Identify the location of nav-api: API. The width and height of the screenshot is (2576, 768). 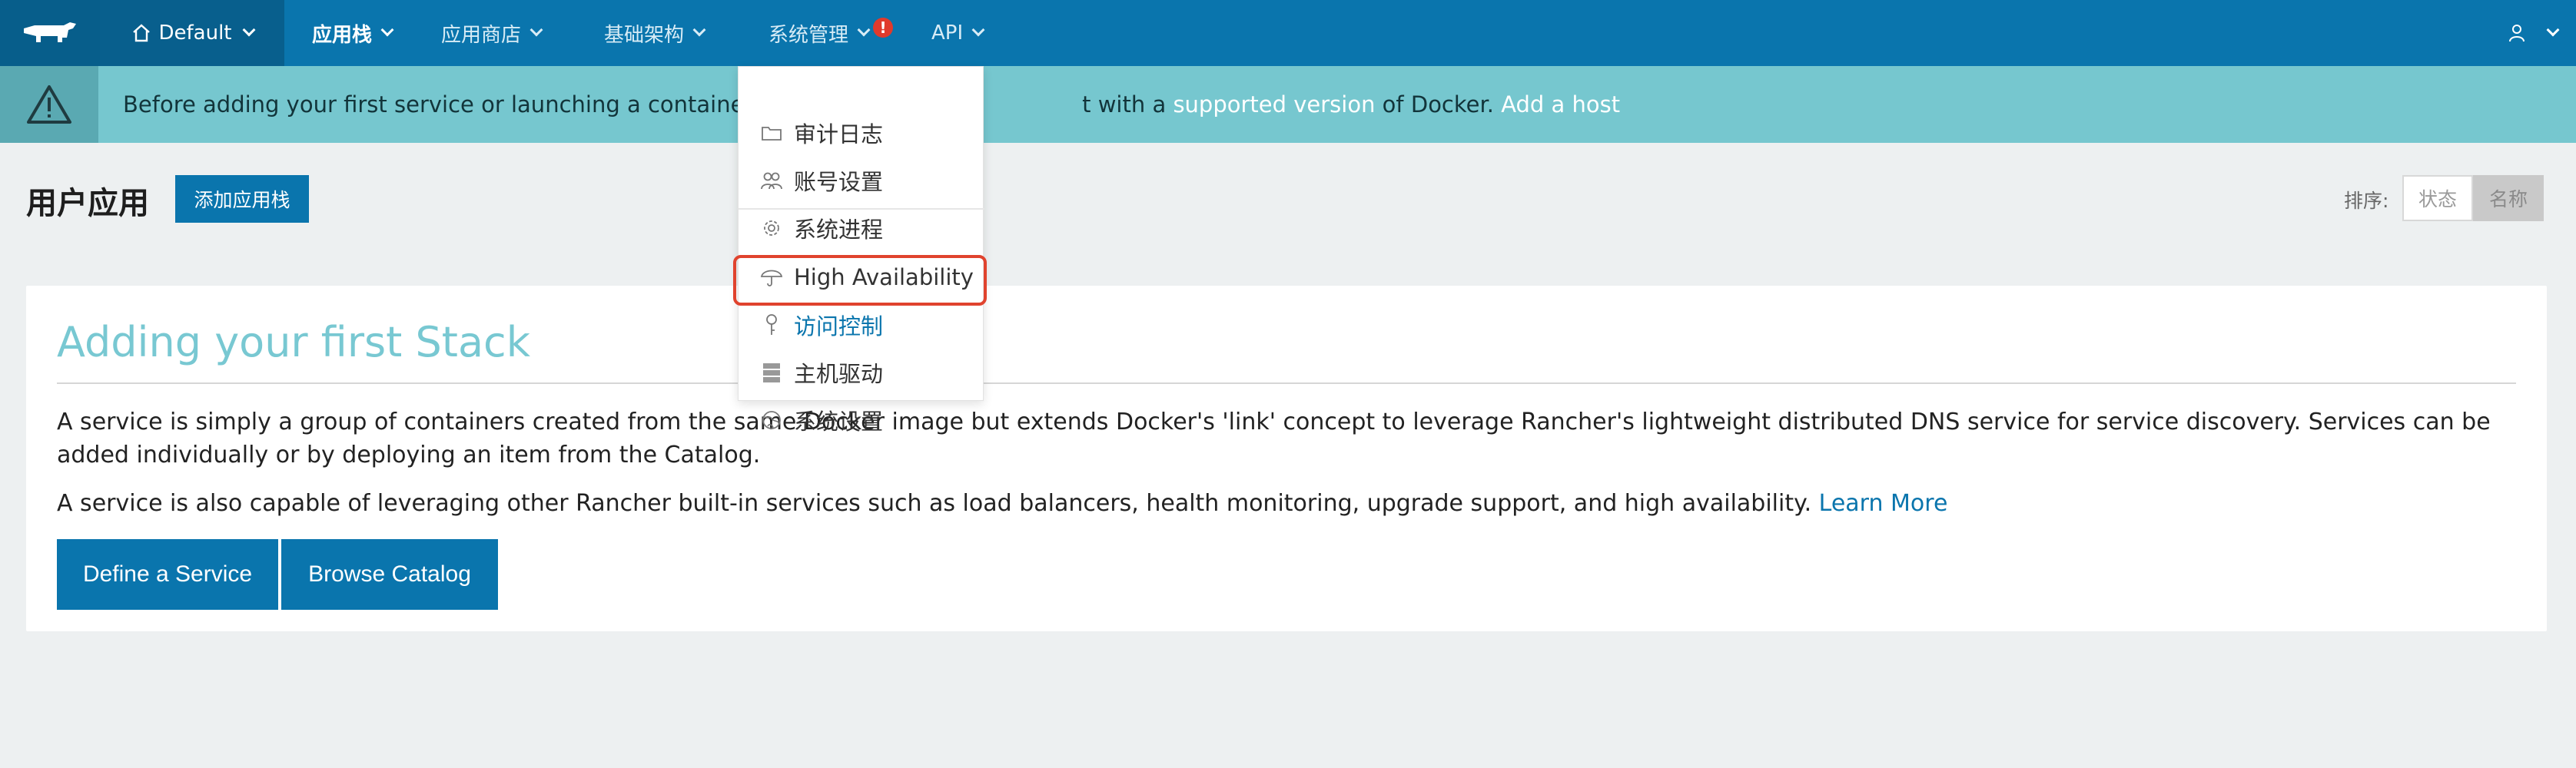
(958, 33).